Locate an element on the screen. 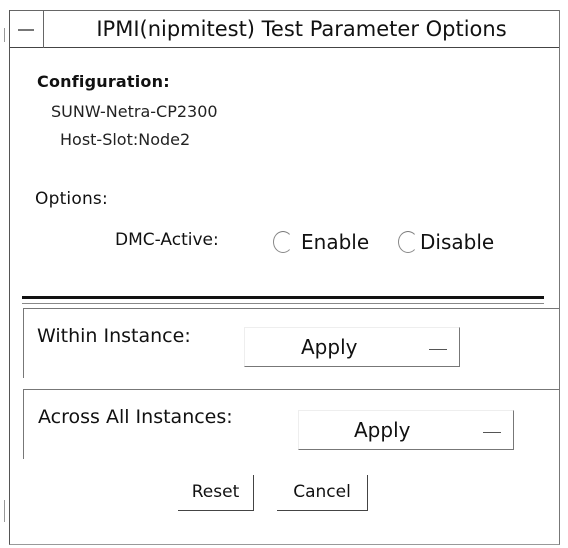 This screenshot has width=568, height=548. title-bar: IPMI(nipmitest) Test Parameter Options is located at coordinates (284, 29).